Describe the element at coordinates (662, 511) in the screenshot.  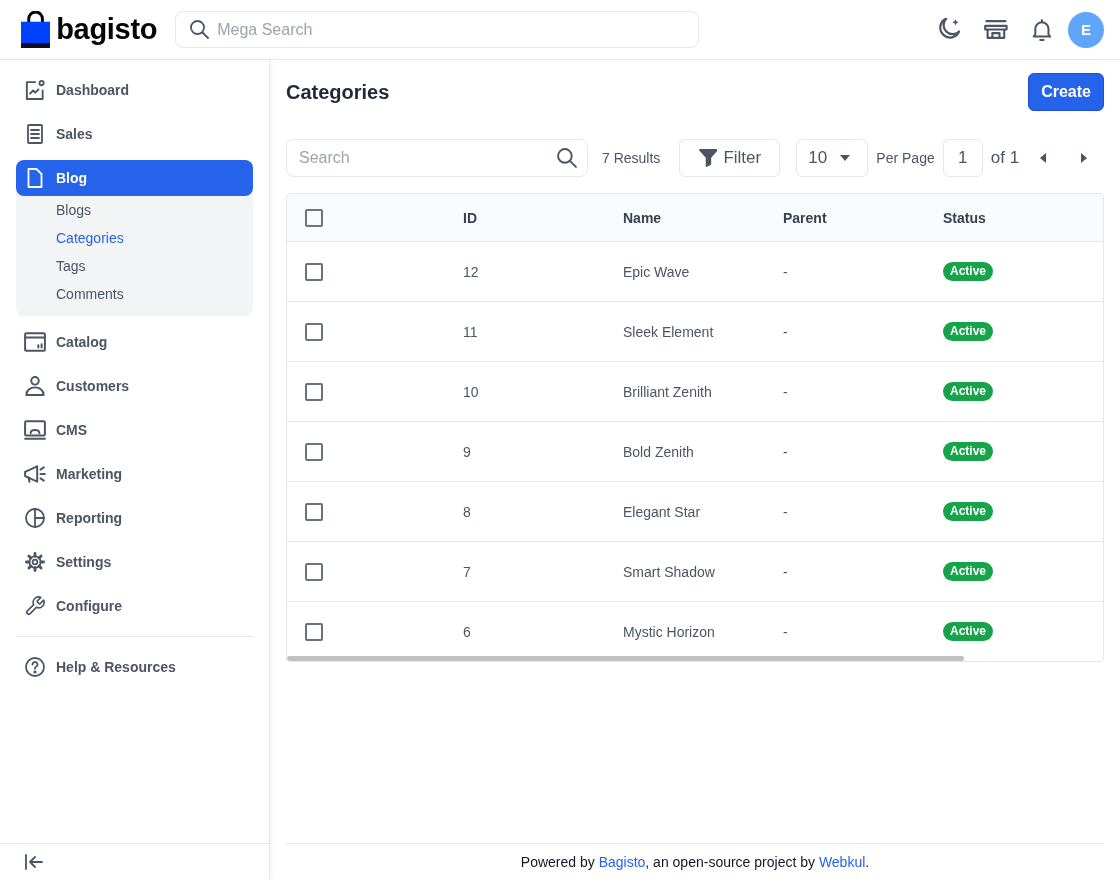
I see `table-cell: Elegant Star` at that location.